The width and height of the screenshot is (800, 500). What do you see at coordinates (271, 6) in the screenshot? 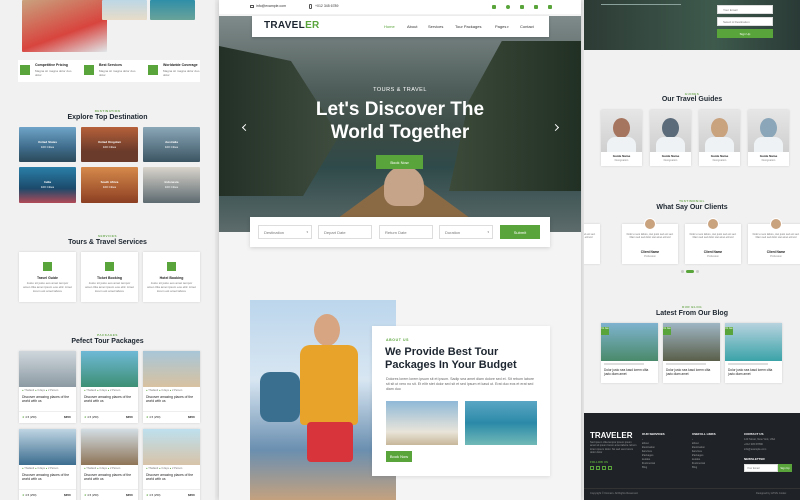
I see `topbar-email: info@example.com` at bounding box center [271, 6].